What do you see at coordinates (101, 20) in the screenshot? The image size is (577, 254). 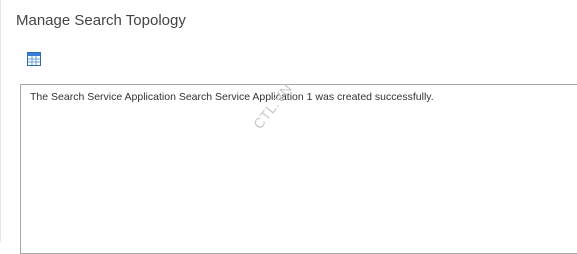 I see `page-title: Manage Search Topology` at bounding box center [101, 20].